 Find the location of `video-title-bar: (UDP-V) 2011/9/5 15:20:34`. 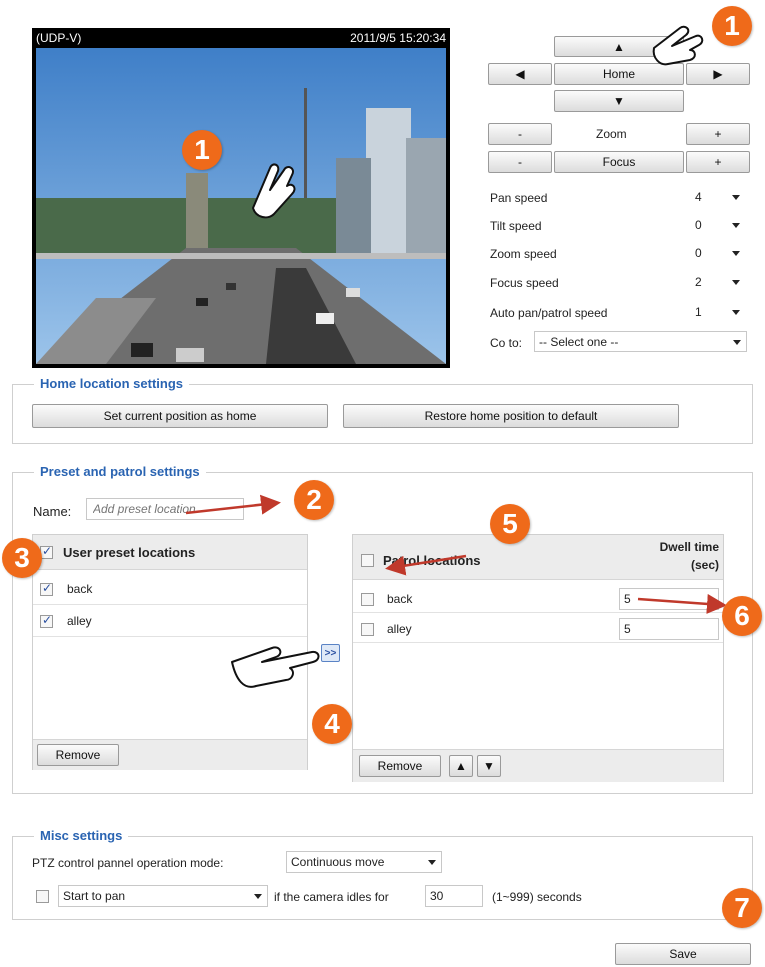

video-title-bar: (UDP-V) 2011/9/5 15:20:34 is located at coordinates (241, 38).